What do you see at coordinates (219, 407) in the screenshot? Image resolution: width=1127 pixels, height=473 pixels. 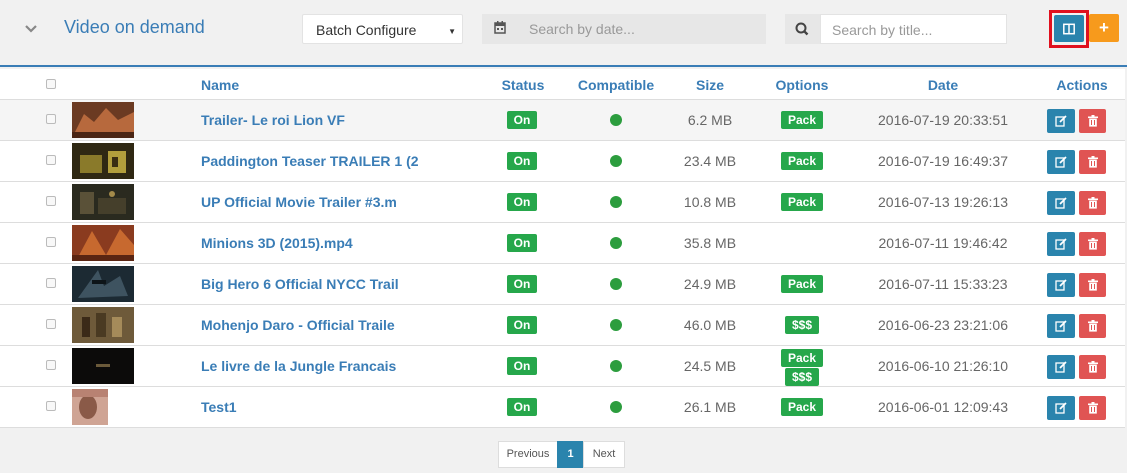 I see `video-name-link: Test1` at bounding box center [219, 407].